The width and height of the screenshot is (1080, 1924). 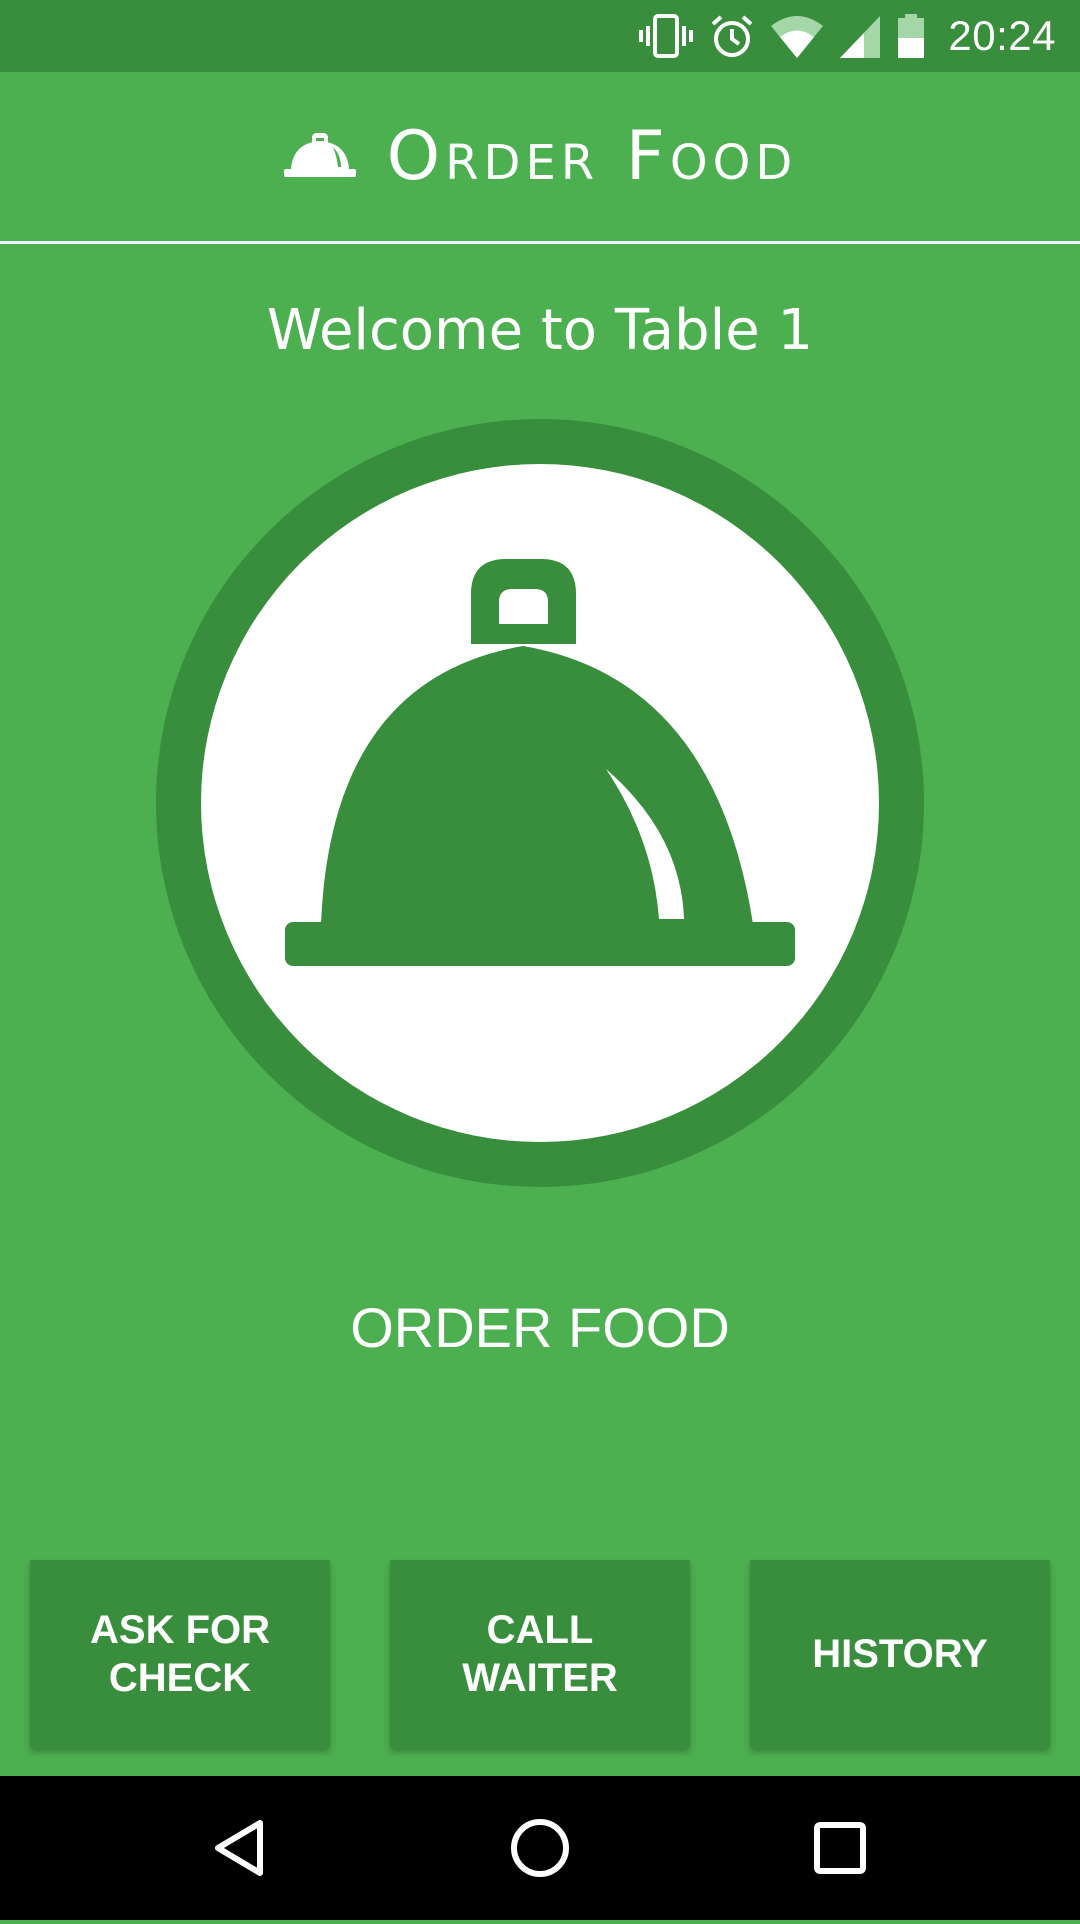 What do you see at coordinates (732, 36) in the screenshot?
I see `alarm-icon` at bounding box center [732, 36].